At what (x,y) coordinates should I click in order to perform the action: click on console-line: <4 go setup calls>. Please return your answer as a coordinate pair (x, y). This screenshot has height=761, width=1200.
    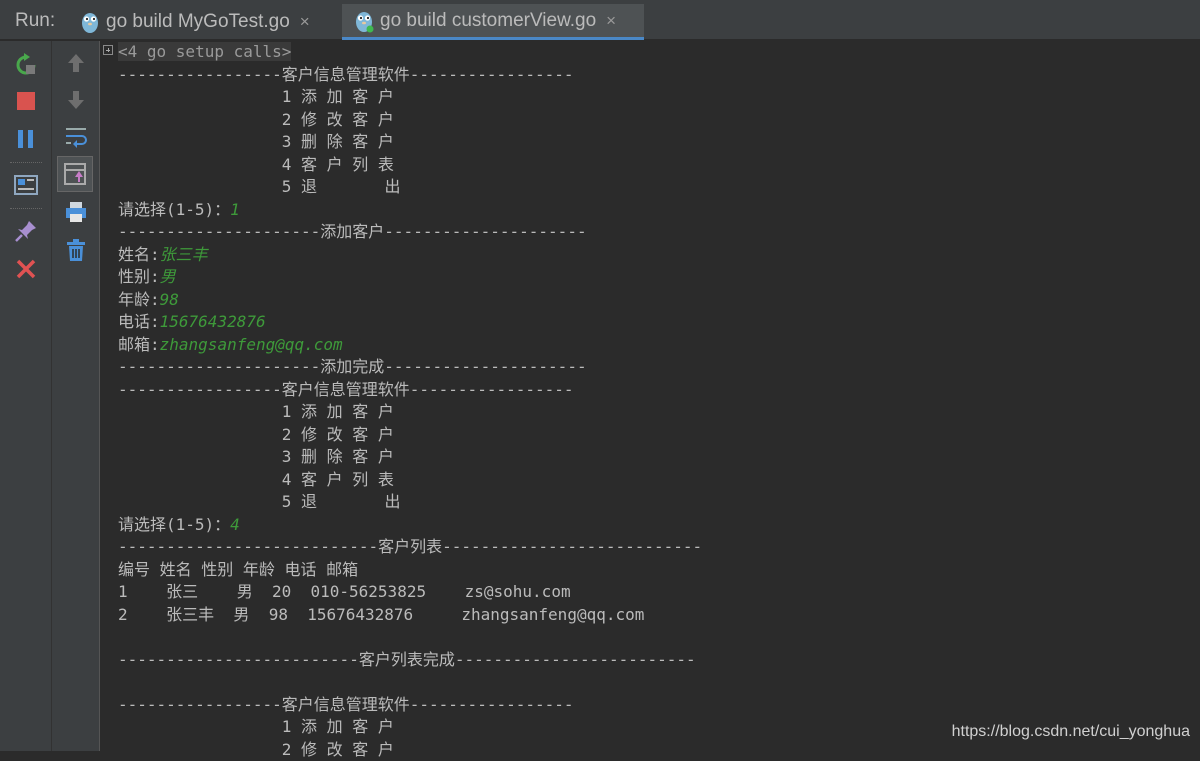
    Looking at the image, I should click on (205, 52).